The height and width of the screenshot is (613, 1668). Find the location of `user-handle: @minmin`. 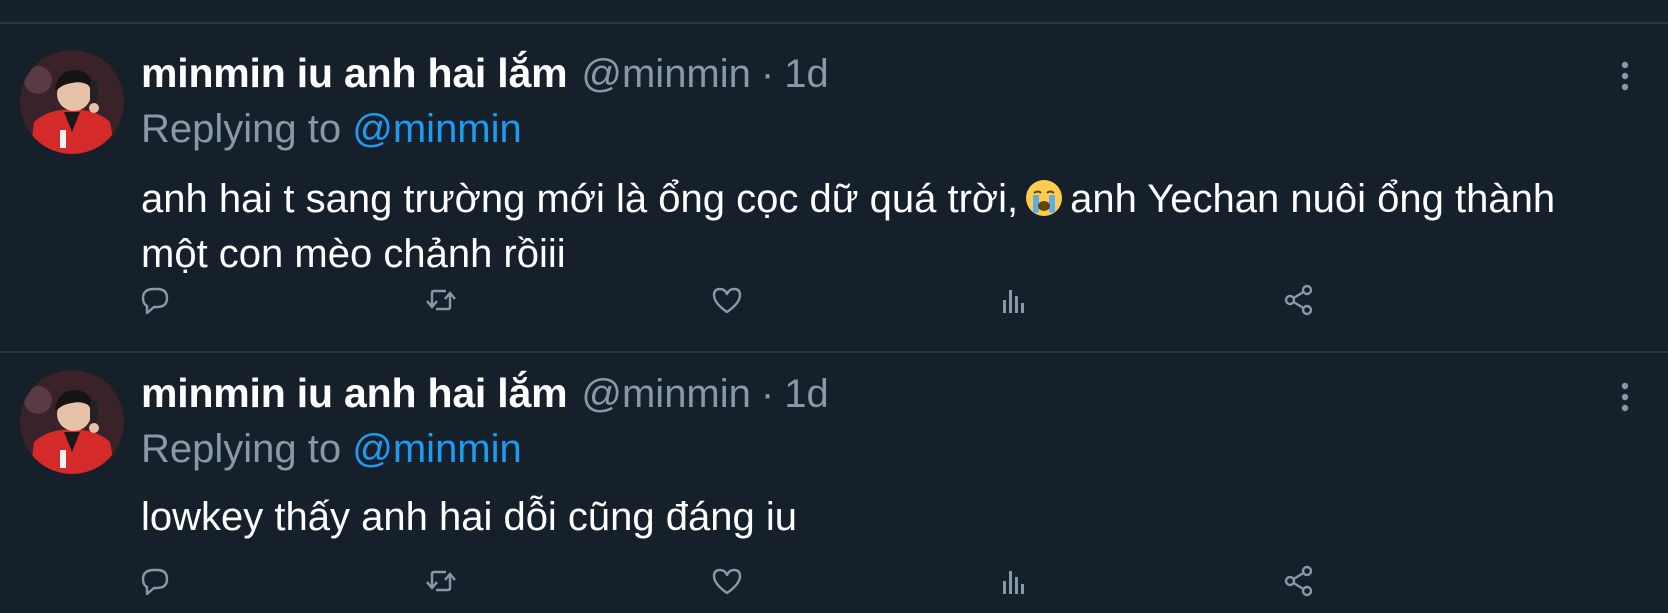

user-handle: @minmin is located at coordinates (666, 394).